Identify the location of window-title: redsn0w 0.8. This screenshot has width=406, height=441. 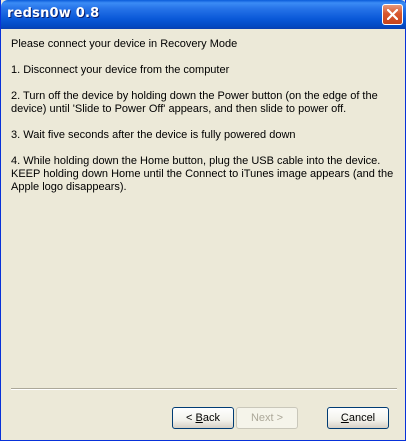
(53, 13).